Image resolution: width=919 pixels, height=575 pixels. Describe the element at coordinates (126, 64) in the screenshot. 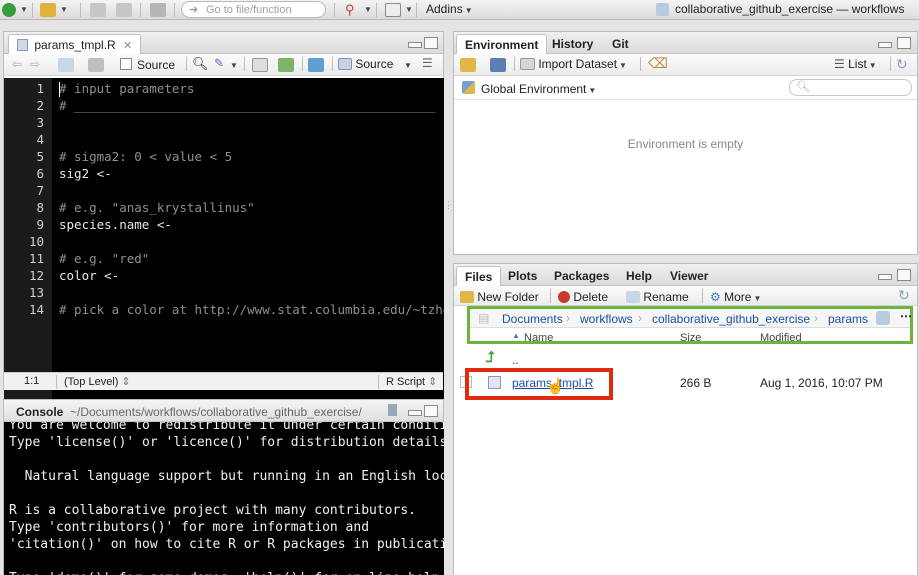

I see `source-on-save-checkbox` at that location.